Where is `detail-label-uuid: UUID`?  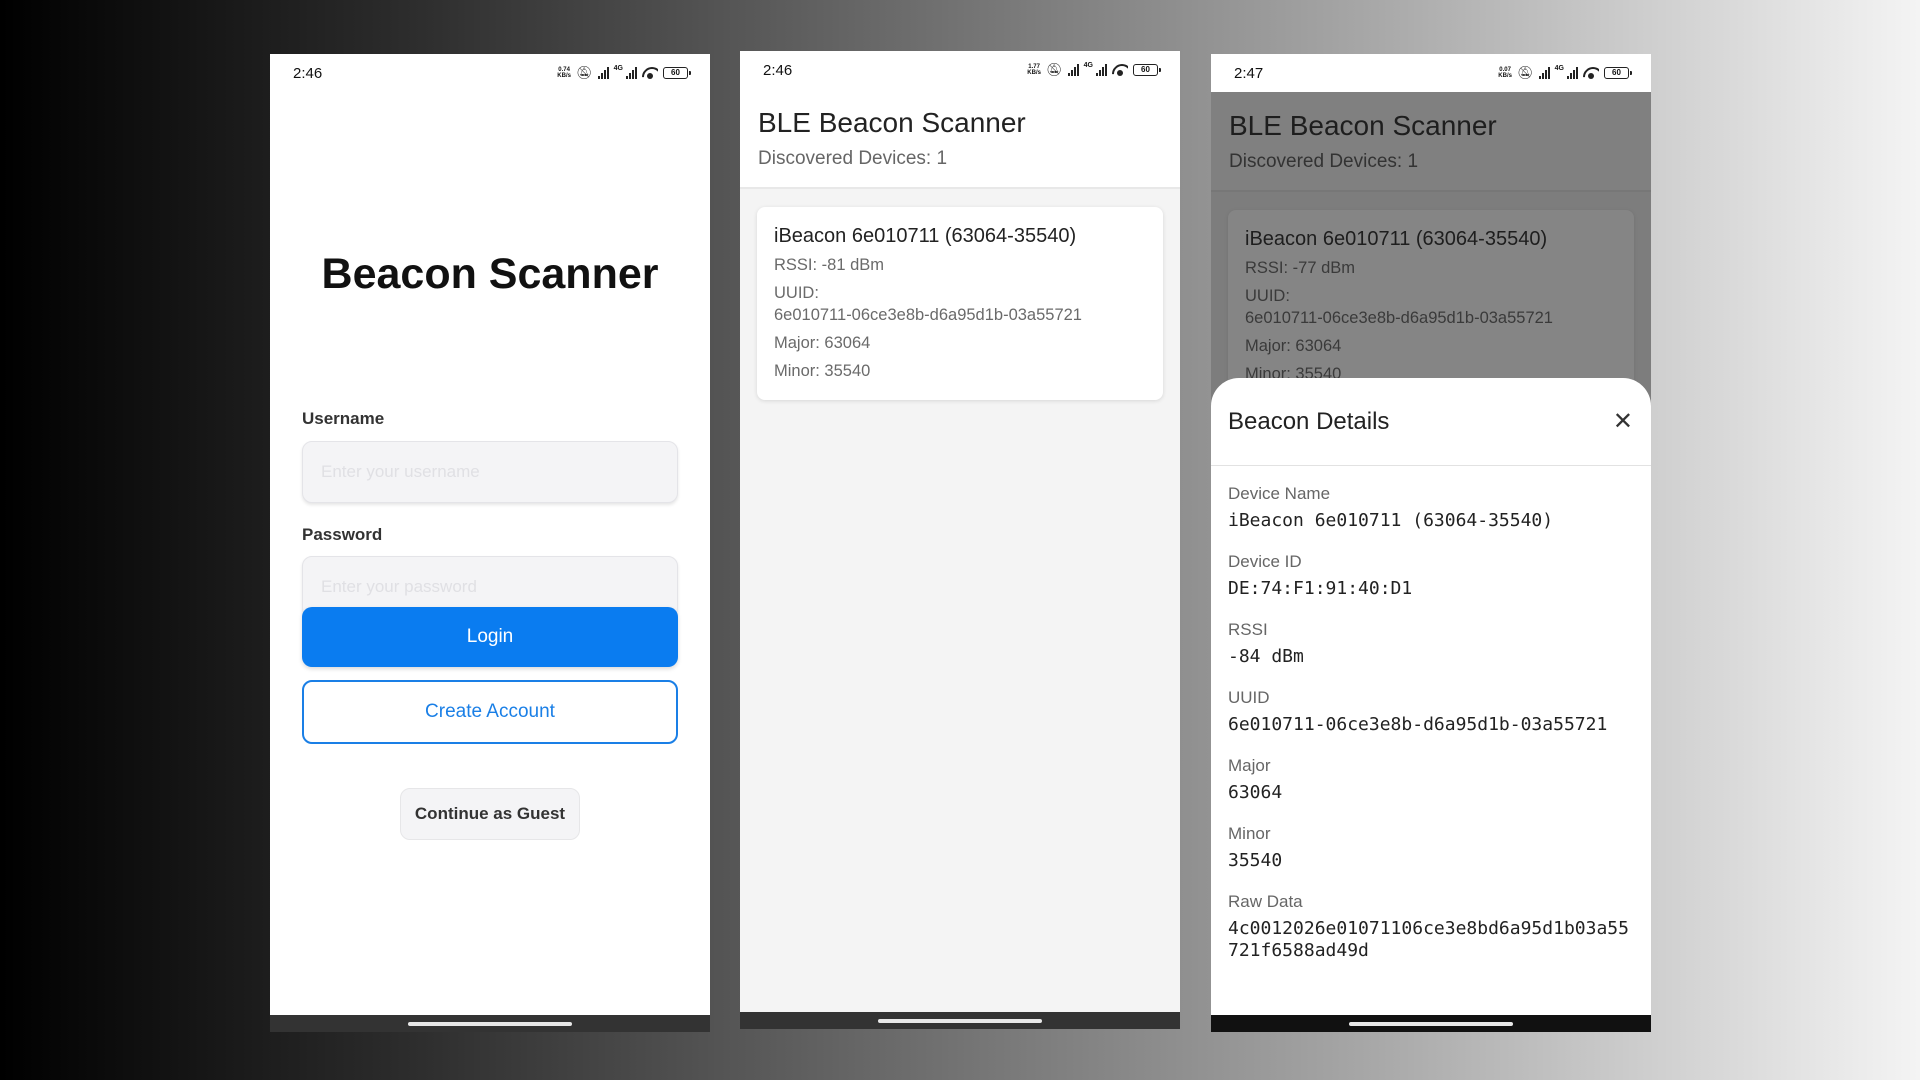 detail-label-uuid: UUID is located at coordinates (1249, 697).